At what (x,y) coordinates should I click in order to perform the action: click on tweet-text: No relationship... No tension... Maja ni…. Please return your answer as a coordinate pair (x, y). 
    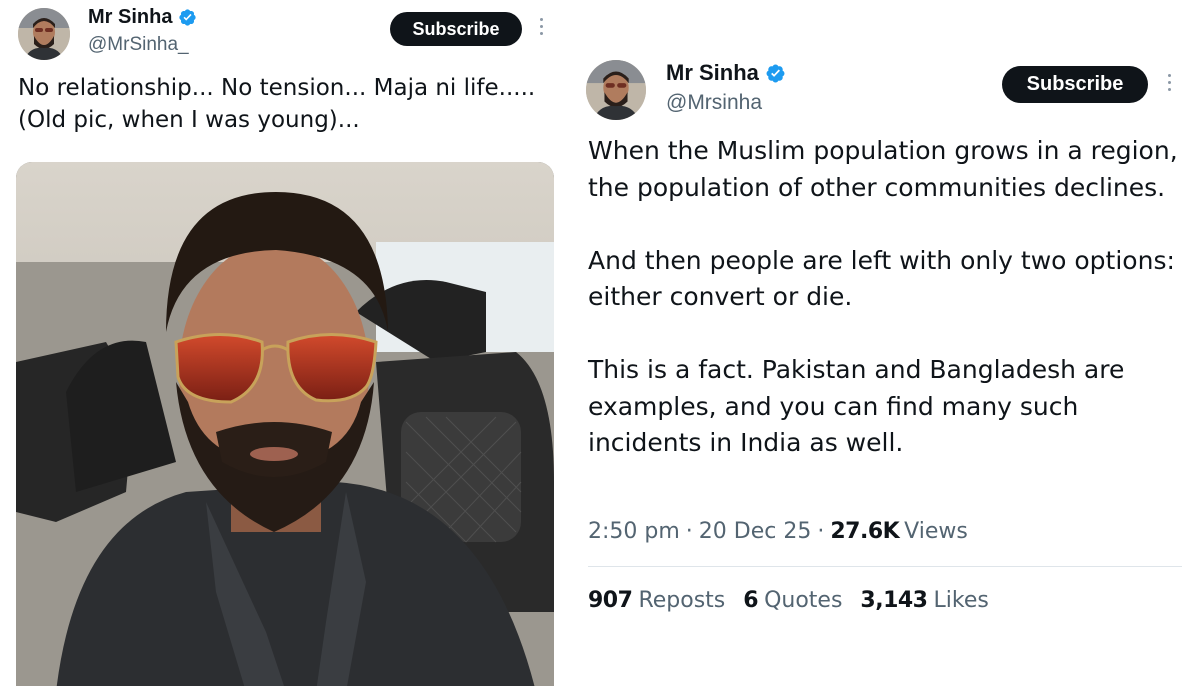
    Looking at the image, I should click on (288, 104).